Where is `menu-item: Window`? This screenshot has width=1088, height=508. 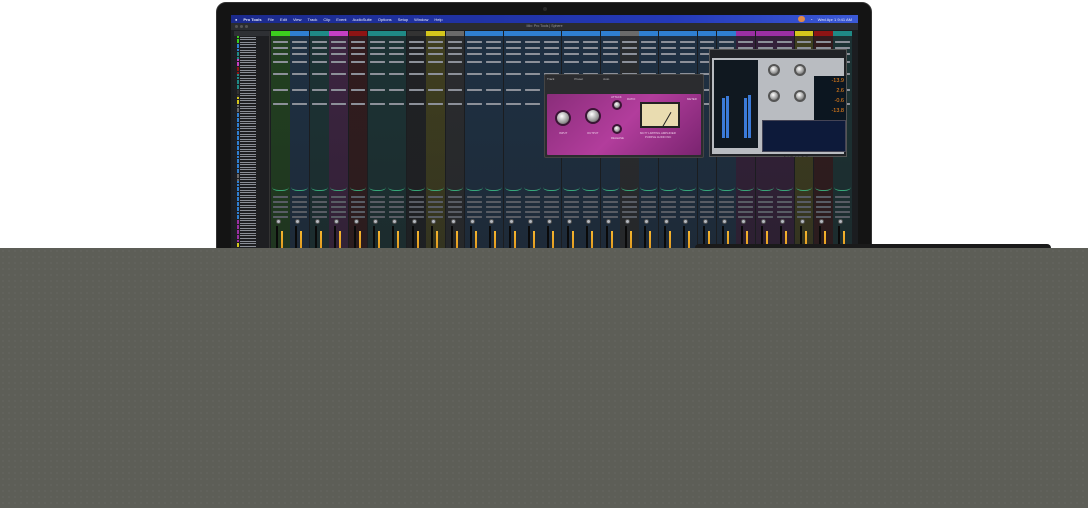 menu-item: Window is located at coordinates (421, 19).